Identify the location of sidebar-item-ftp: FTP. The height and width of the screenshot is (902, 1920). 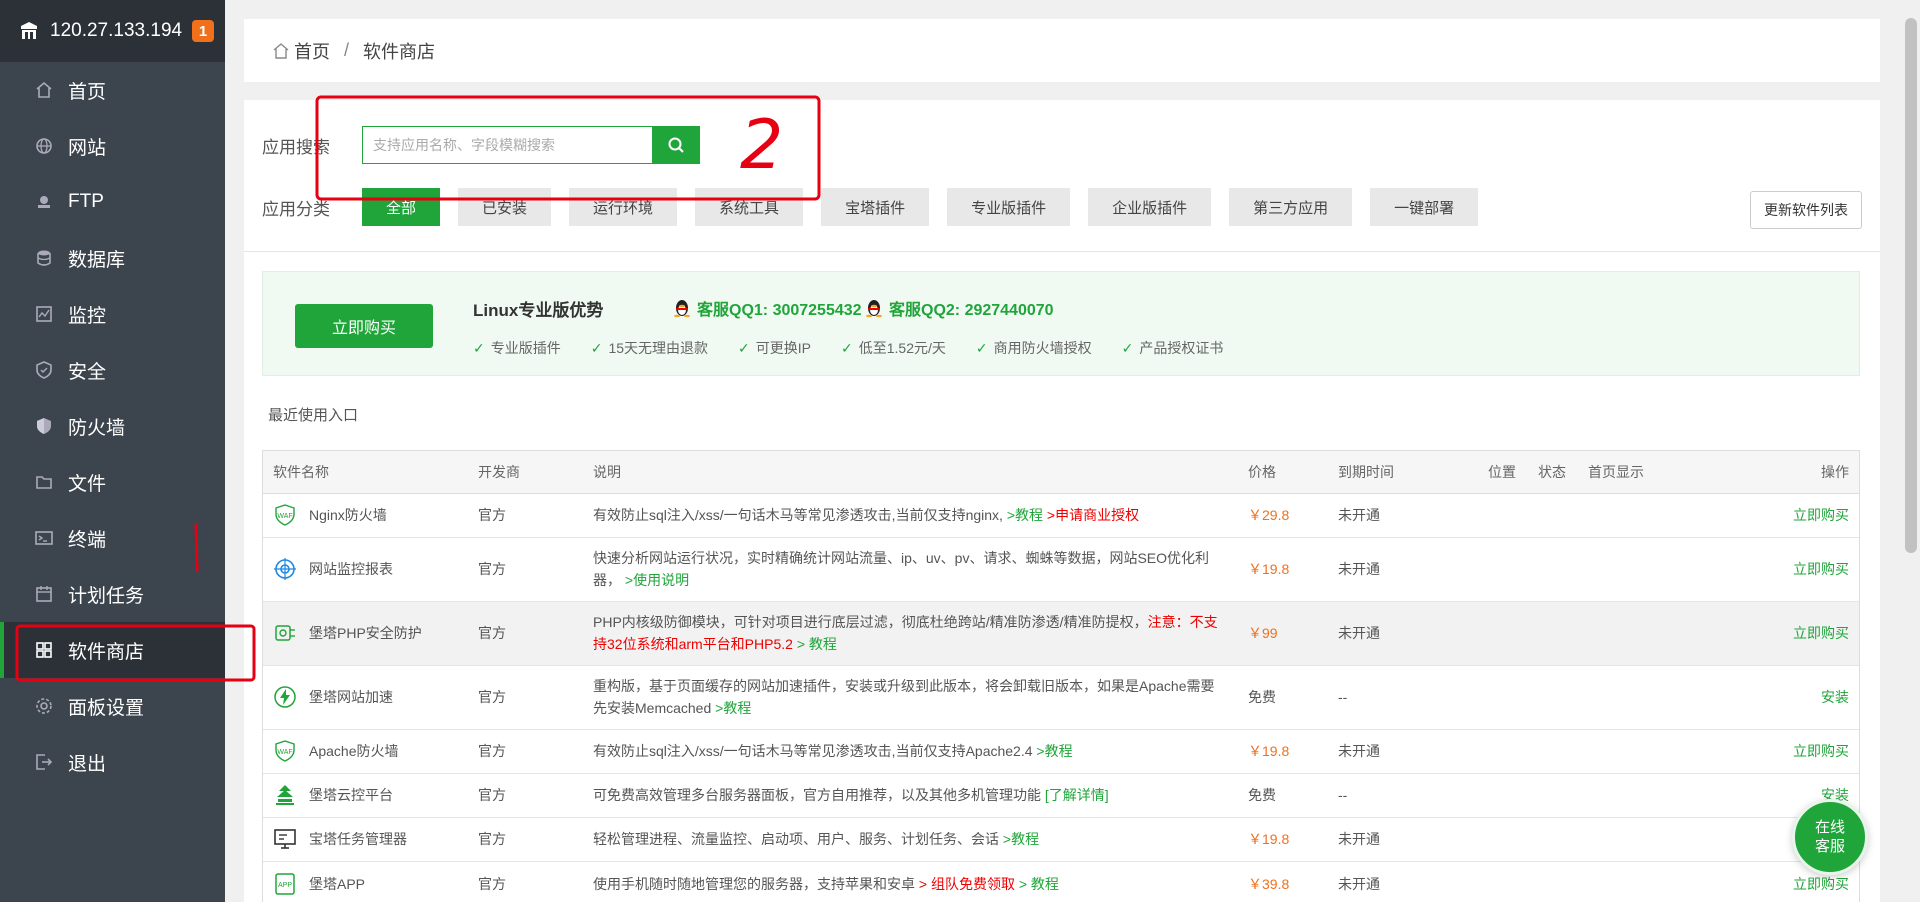
(112, 202).